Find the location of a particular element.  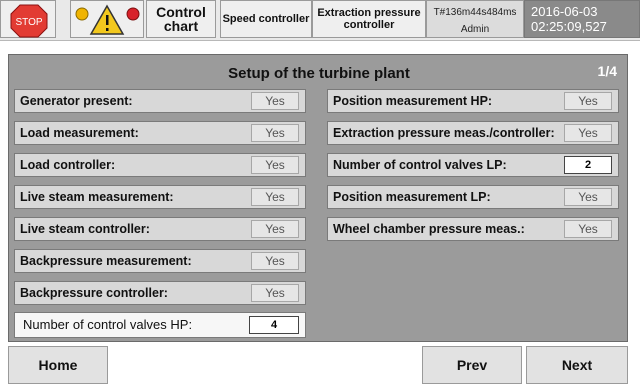

extraction-controller-label: Extraction pressure controller is located at coordinates (369, 19).